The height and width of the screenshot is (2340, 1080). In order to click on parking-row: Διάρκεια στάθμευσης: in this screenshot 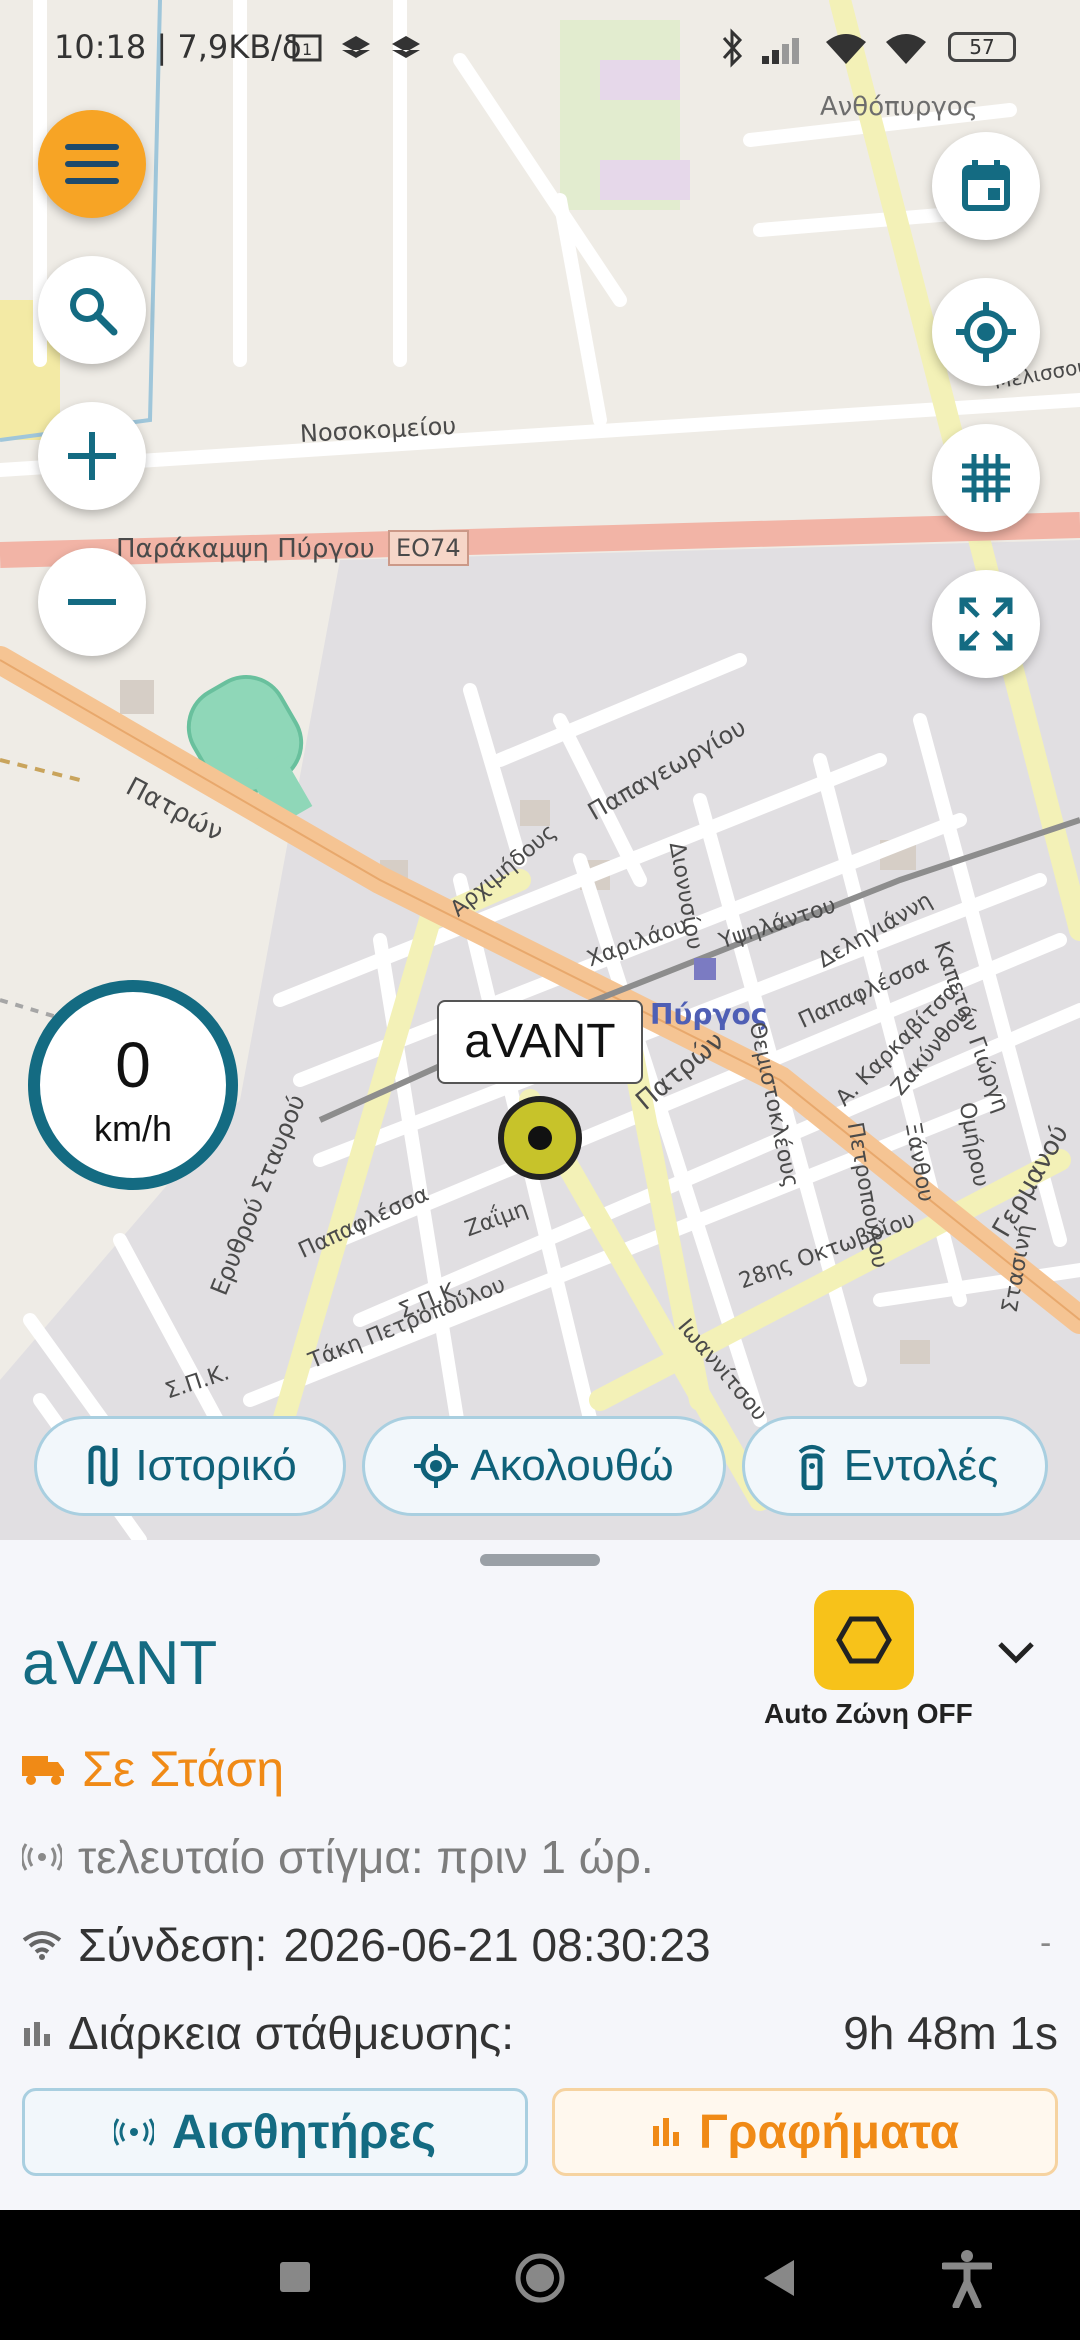, I will do `click(268, 2033)`.